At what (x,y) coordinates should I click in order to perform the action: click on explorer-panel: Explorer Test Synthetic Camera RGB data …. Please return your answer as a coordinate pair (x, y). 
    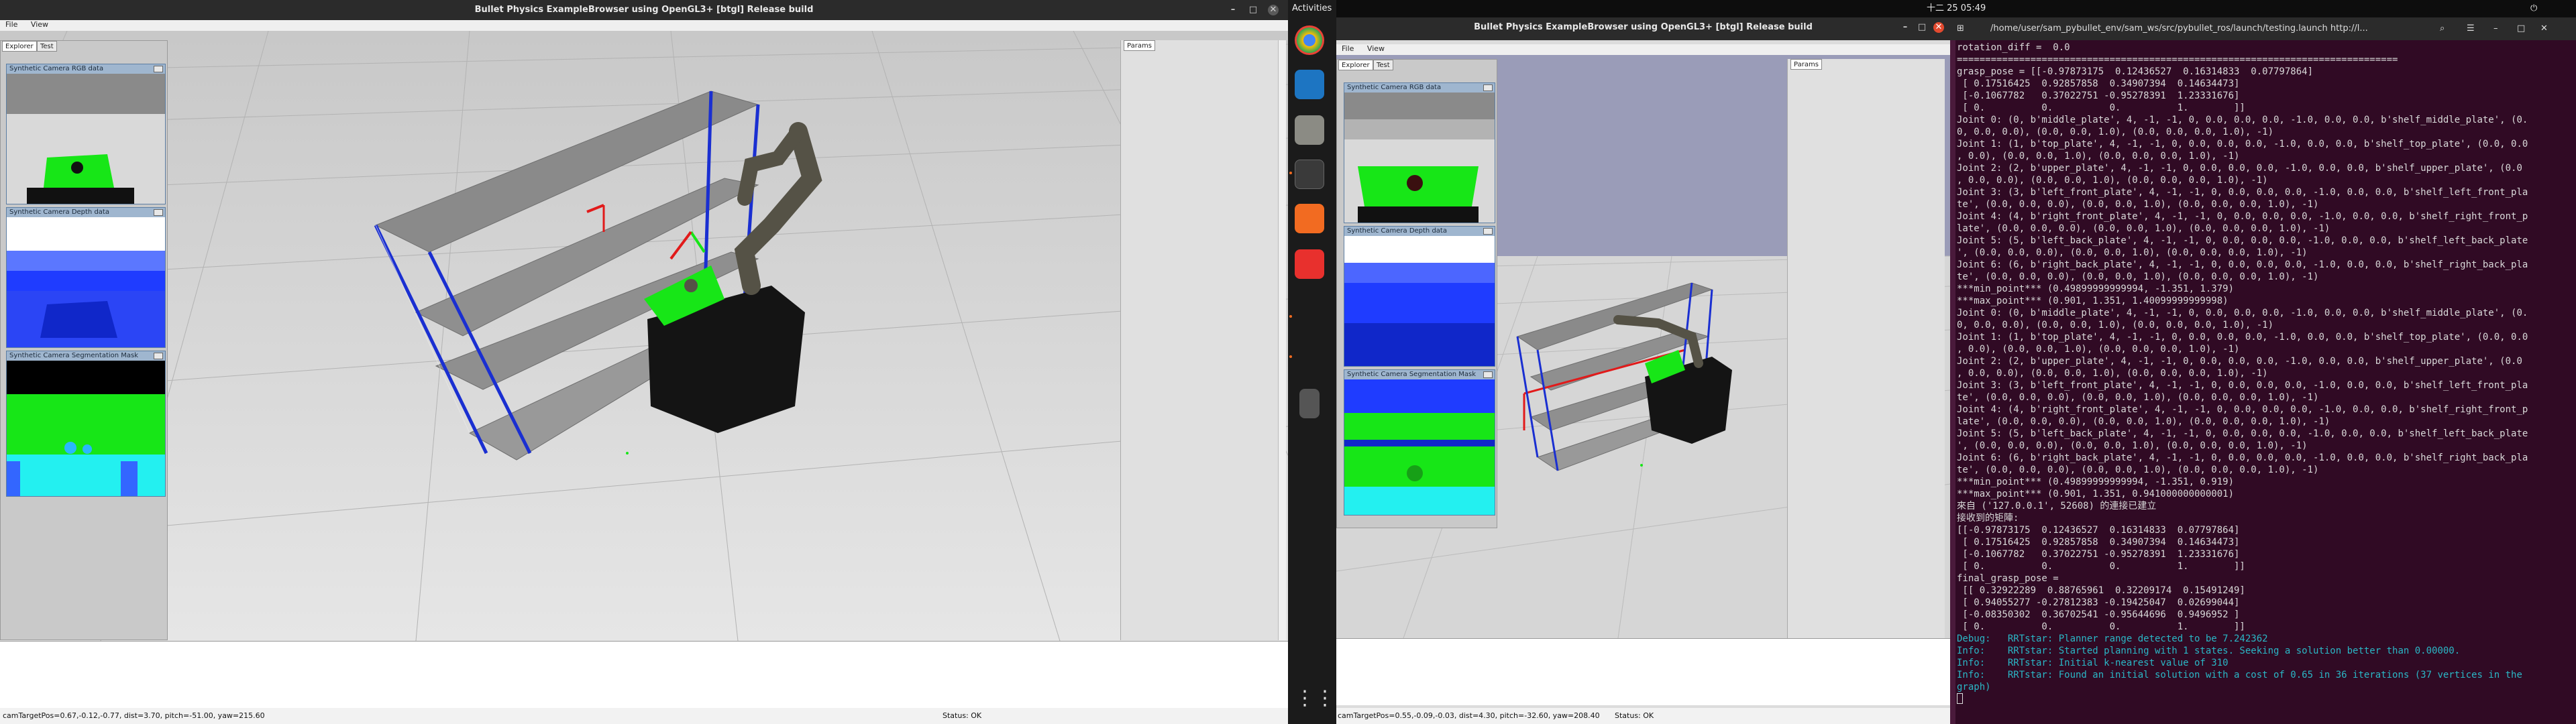
    Looking at the image, I should click on (1416, 293).